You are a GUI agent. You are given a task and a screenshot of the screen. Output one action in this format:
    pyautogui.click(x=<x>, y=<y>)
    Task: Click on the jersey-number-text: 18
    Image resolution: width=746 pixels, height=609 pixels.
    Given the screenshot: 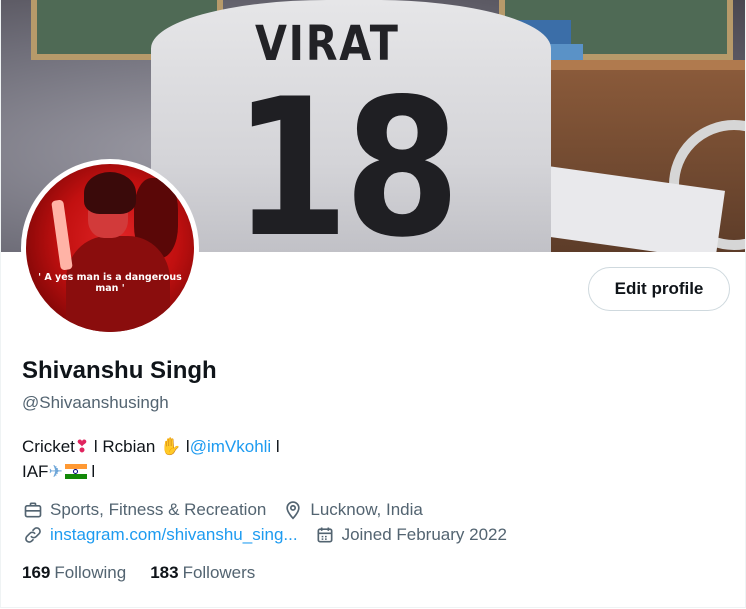 What is the action you would take?
    pyautogui.click(x=346, y=155)
    